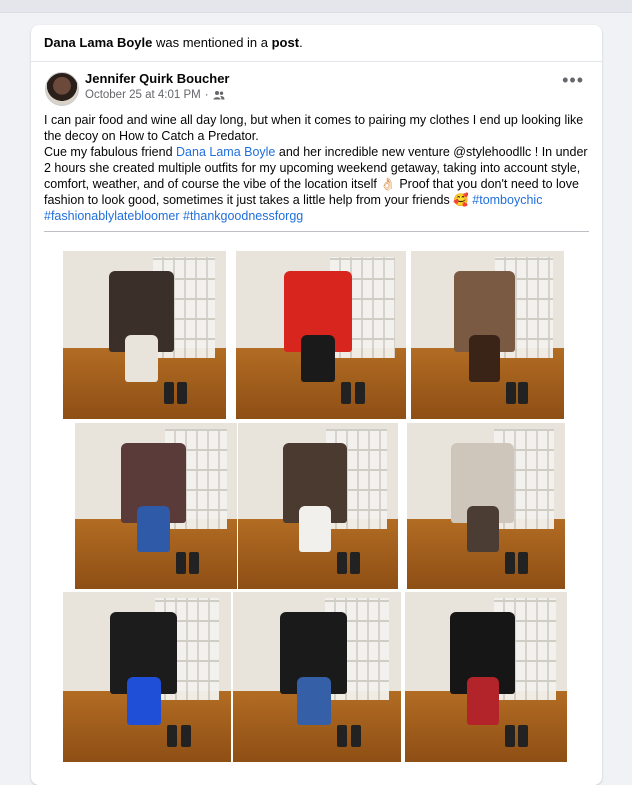  I want to click on author-name: Jennifer Quirk Boucher, so click(157, 78).